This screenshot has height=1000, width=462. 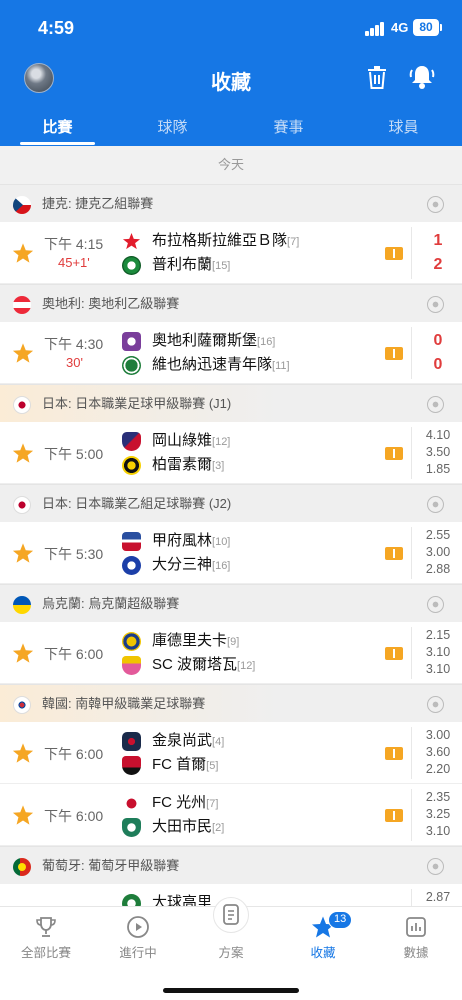 I want to click on tab-players: 球員, so click(x=403, y=126).